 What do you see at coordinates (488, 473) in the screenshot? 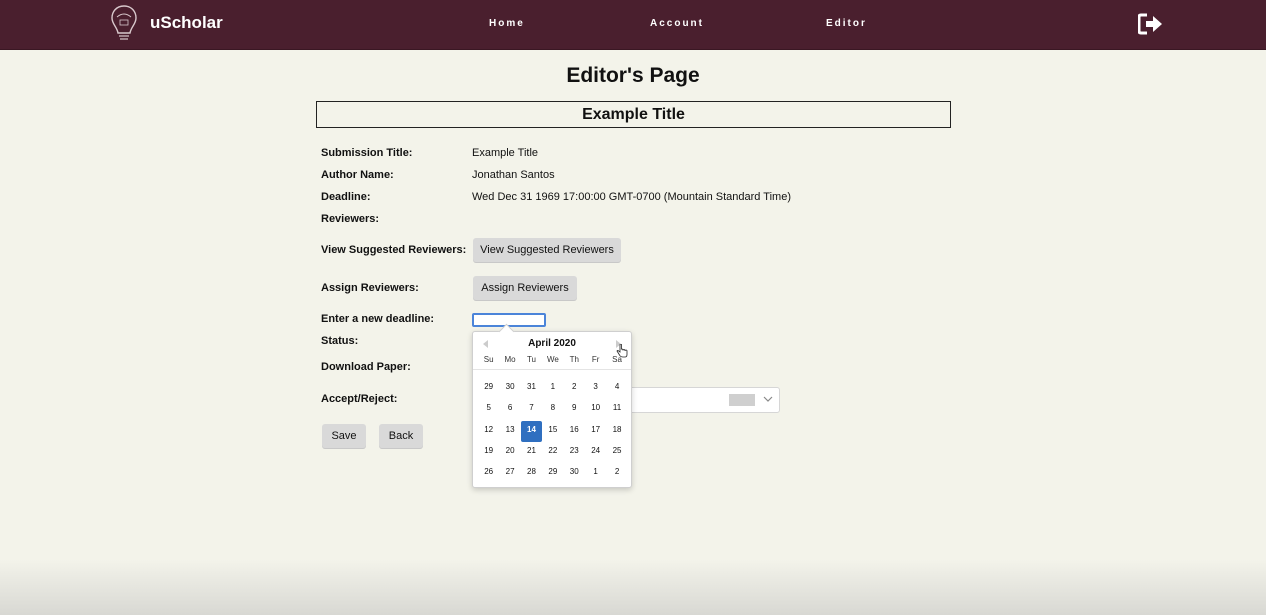
I see `calendar-day: 26` at bounding box center [488, 473].